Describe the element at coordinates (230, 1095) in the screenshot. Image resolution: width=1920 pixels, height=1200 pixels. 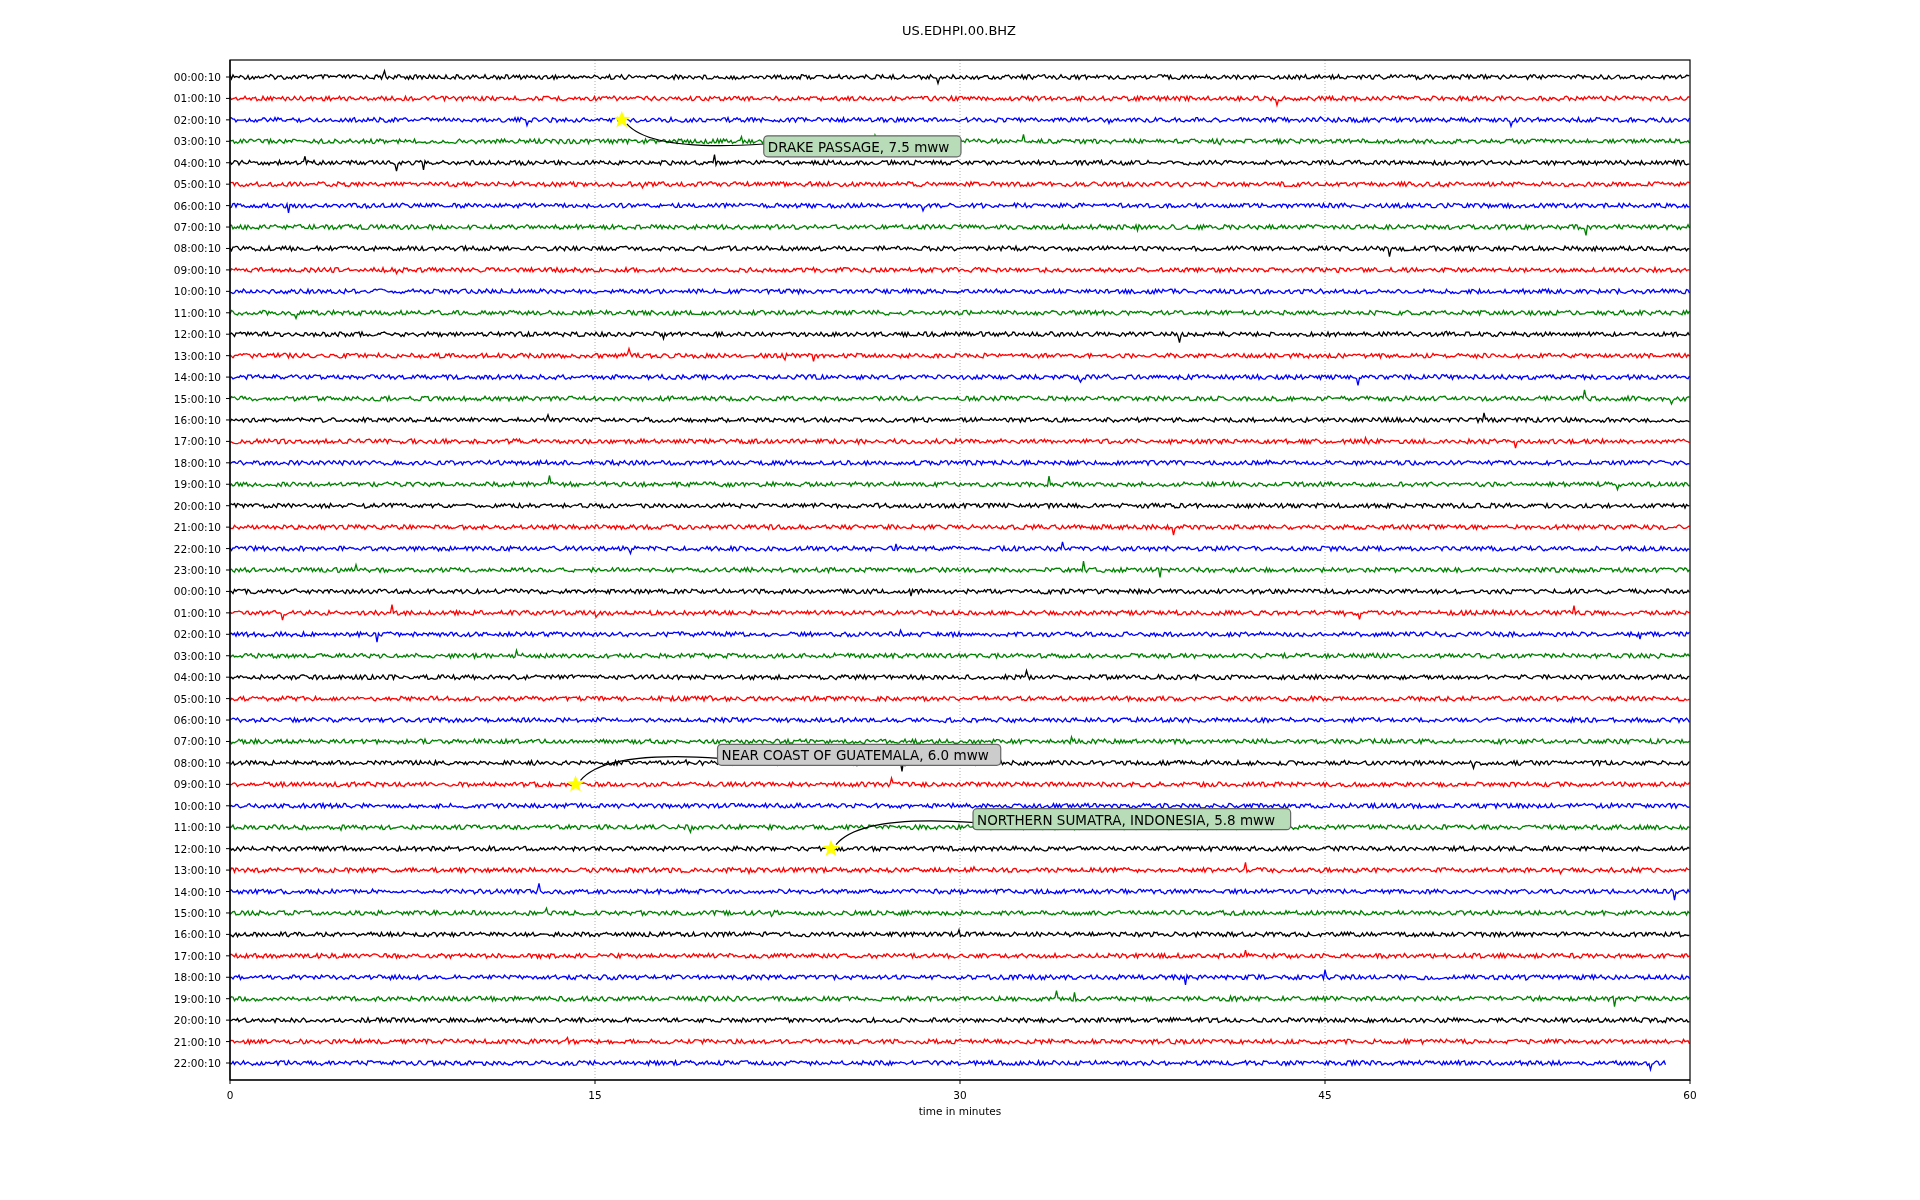
I see `x-tick-label: 0` at that location.